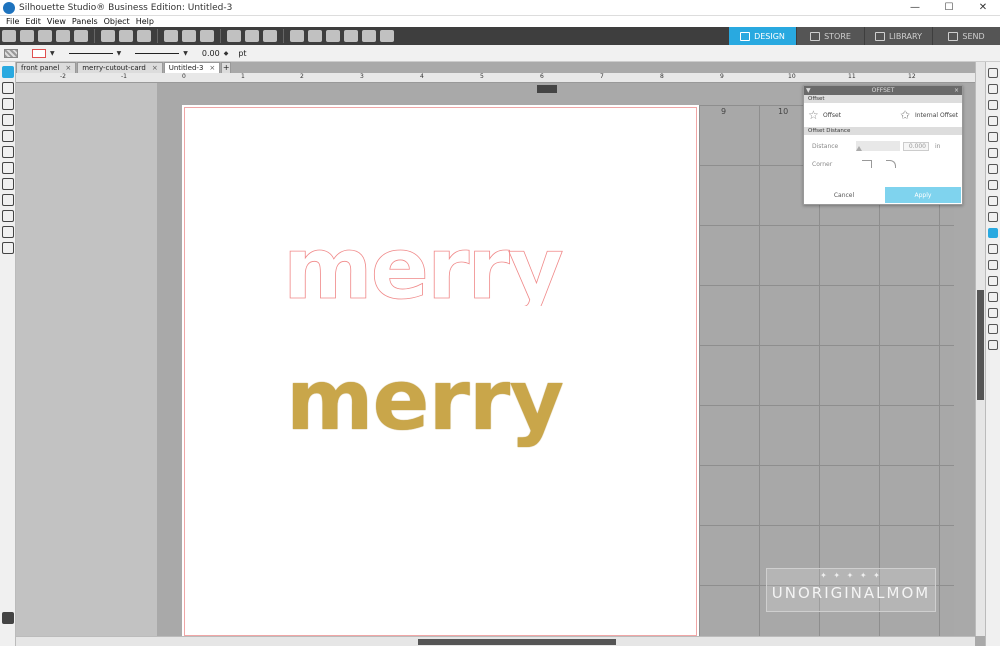 Image resolution: width=1000 pixels, height=646 pixels. Describe the element at coordinates (8, 184) in the screenshot. I see `text-tool-icon` at that location.